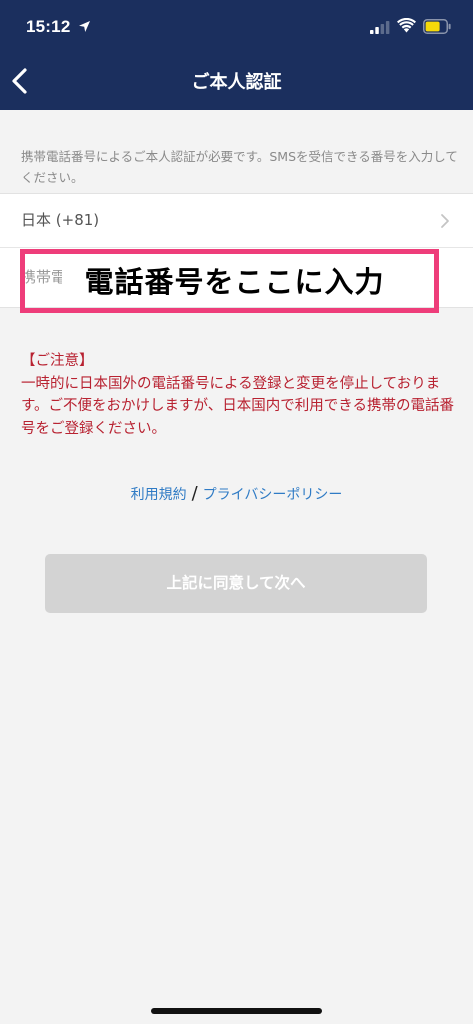  What do you see at coordinates (159, 495) in the screenshot?
I see `terms-link: 利用規約` at bounding box center [159, 495].